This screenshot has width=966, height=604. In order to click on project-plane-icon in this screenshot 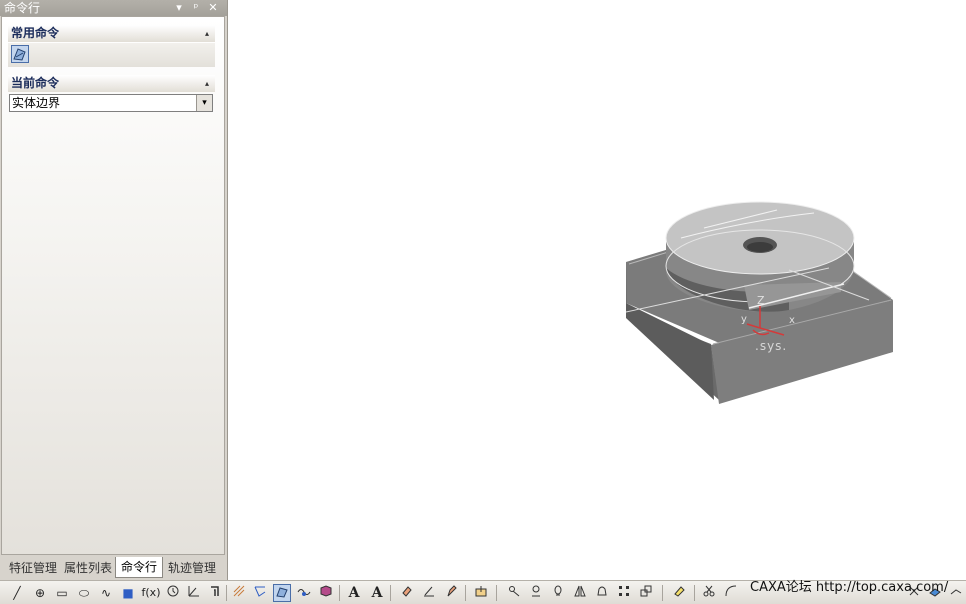, I will do `click(481, 593)`.